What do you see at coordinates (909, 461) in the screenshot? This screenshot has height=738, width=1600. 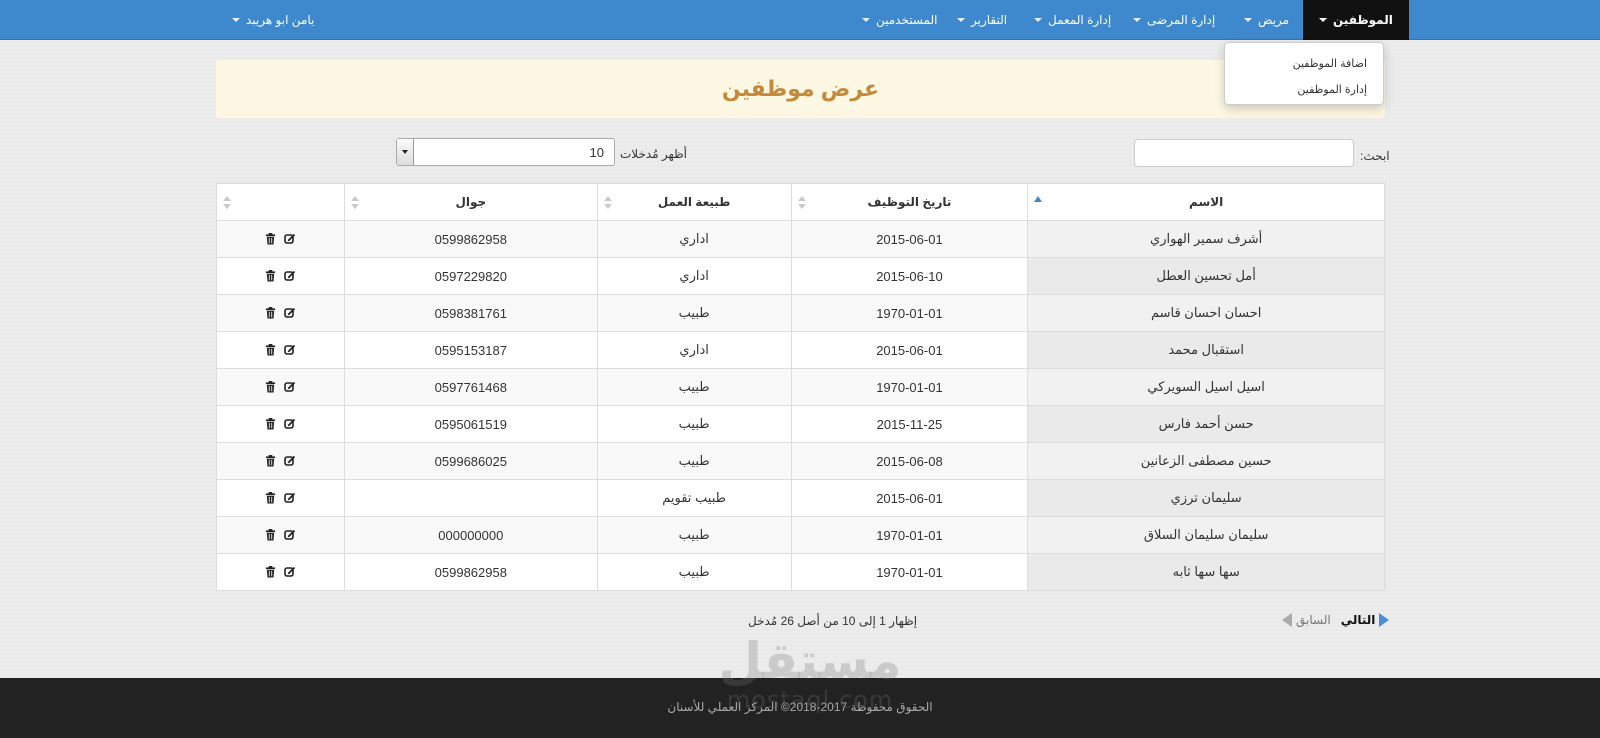 I see `cell-hire-date: 2015-06-08` at bounding box center [909, 461].